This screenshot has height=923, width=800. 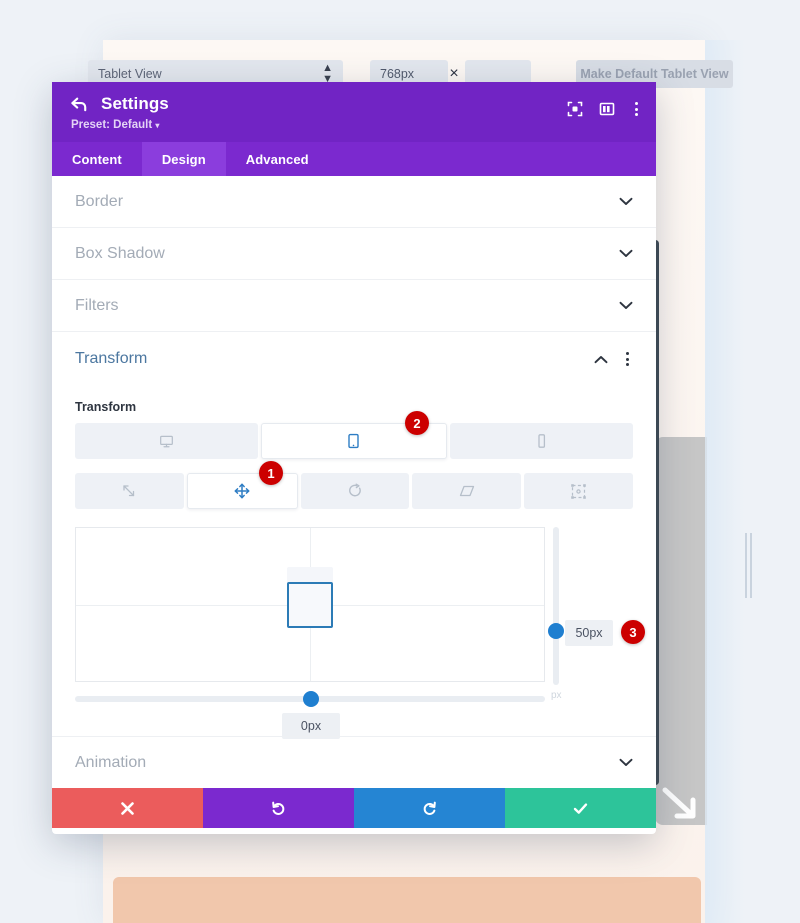 What do you see at coordinates (633, 632) in the screenshot?
I see `callout-badge-3: 3` at bounding box center [633, 632].